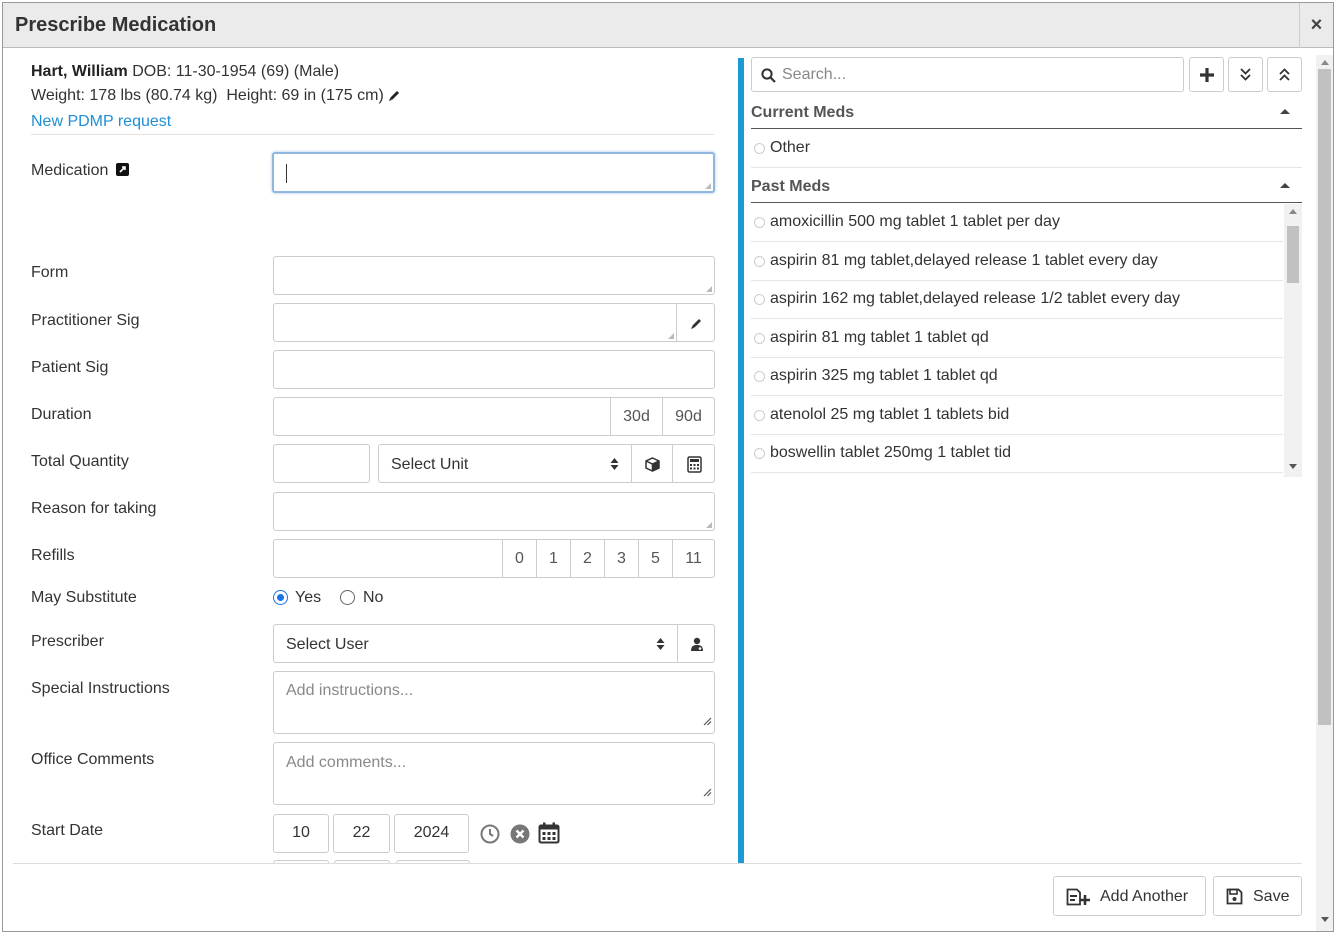 Image resolution: width=1336 pixels, height=933 pixels. I want to click on past-meds-title: Past Meds, so click(791, 186).